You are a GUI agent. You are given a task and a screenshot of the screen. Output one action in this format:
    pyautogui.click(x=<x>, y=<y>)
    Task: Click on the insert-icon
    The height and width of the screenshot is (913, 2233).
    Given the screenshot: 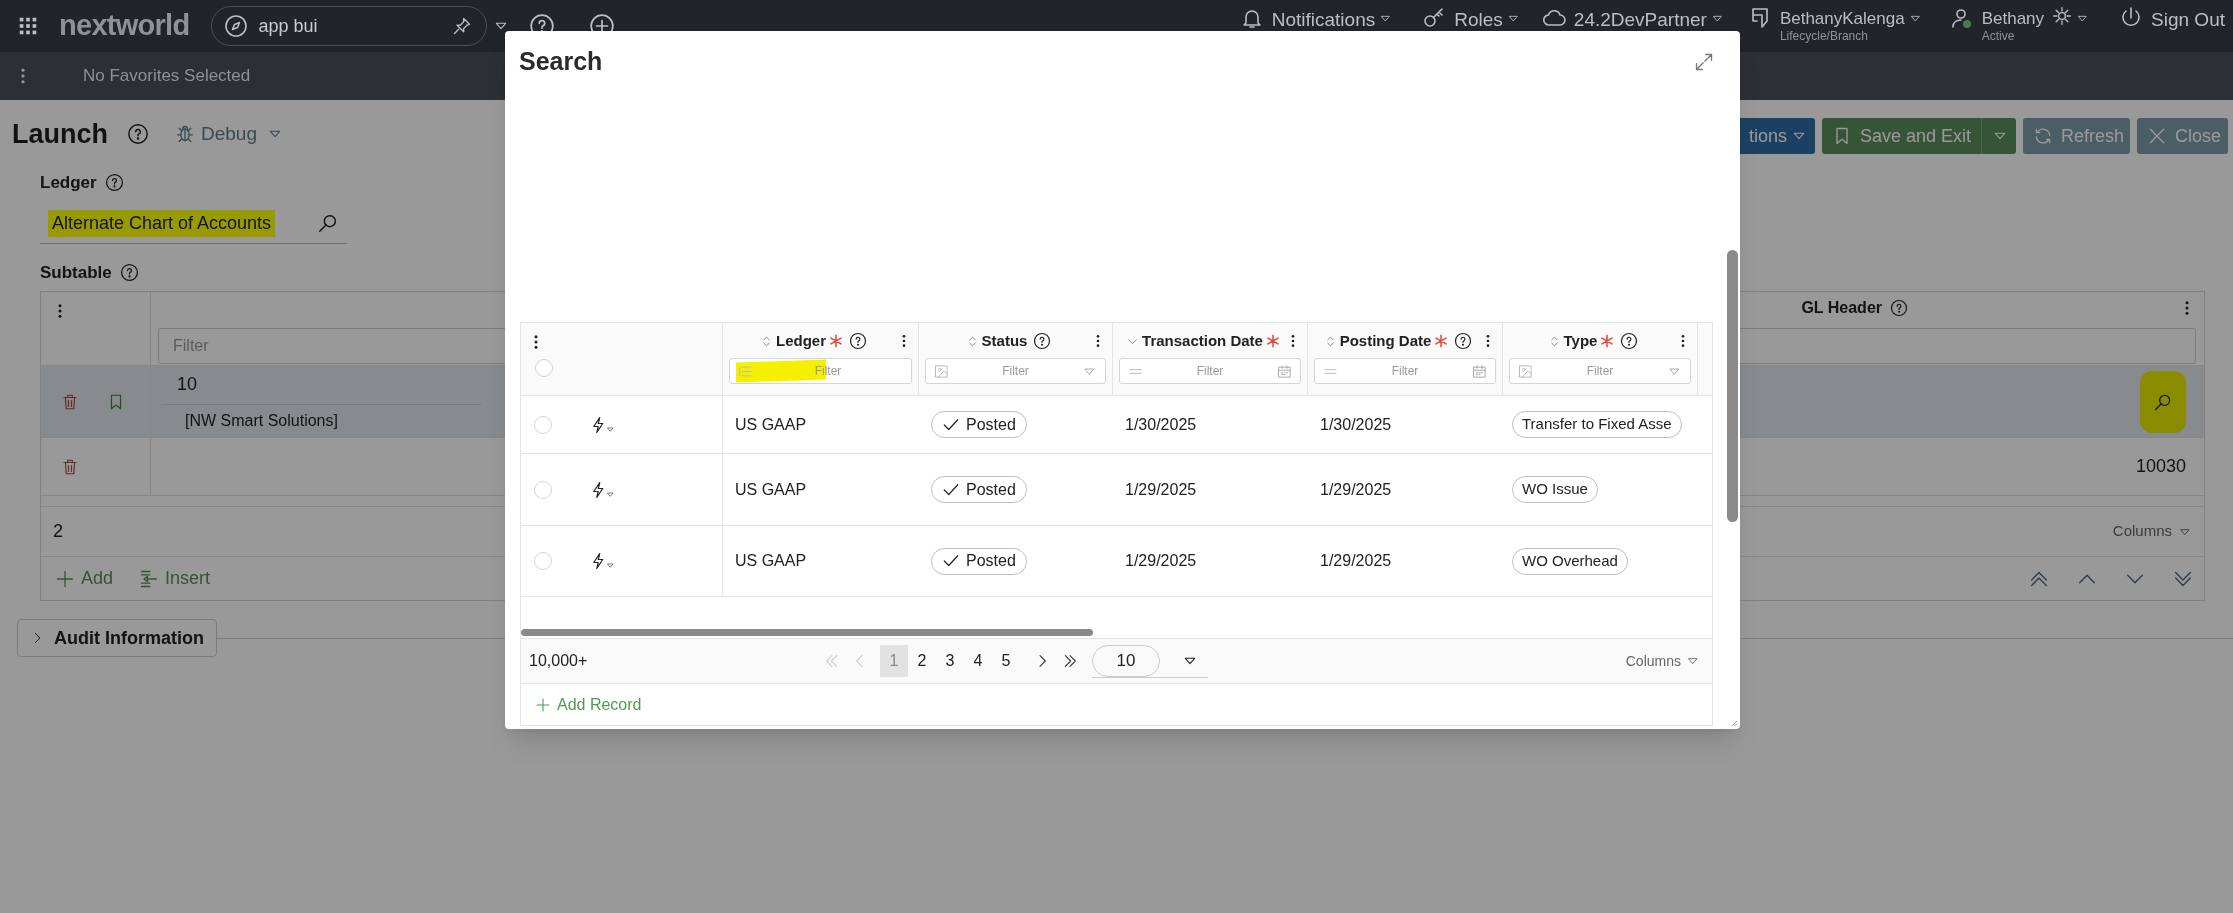 What is the action you would take?
    pyautogui.click(x=149, y=578)
    